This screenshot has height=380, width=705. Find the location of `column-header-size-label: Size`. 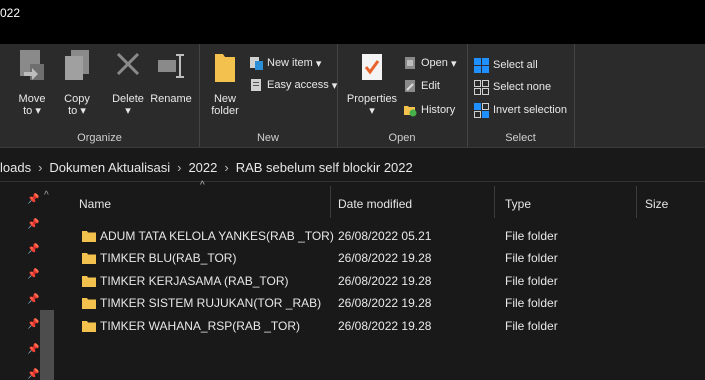

column-header-size-label: Size is located at coordinates (657, 204).